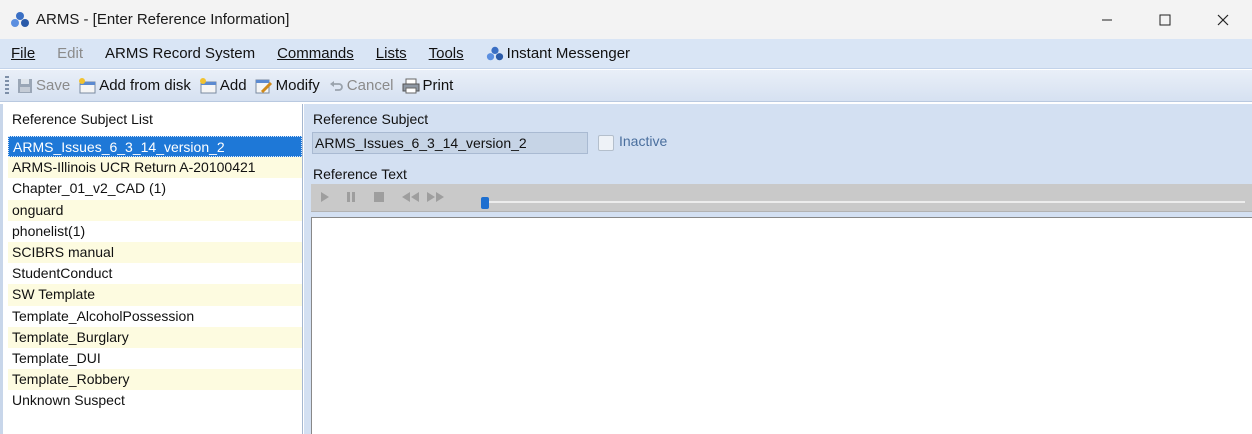 This screenshot has height=434, width=1252. I want to click on reference-subject-list-header: Reference Subject List, so click(82, 119).